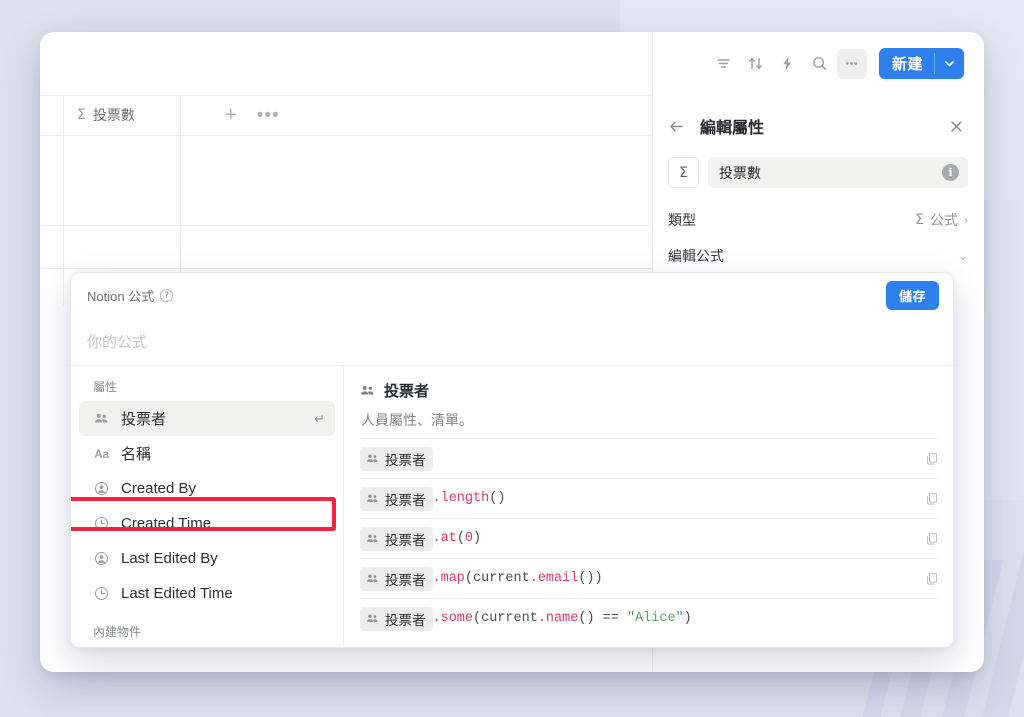 The image size is (1024, 717). I want to click on formula-item-created-by: Created By, so click(207, 488).